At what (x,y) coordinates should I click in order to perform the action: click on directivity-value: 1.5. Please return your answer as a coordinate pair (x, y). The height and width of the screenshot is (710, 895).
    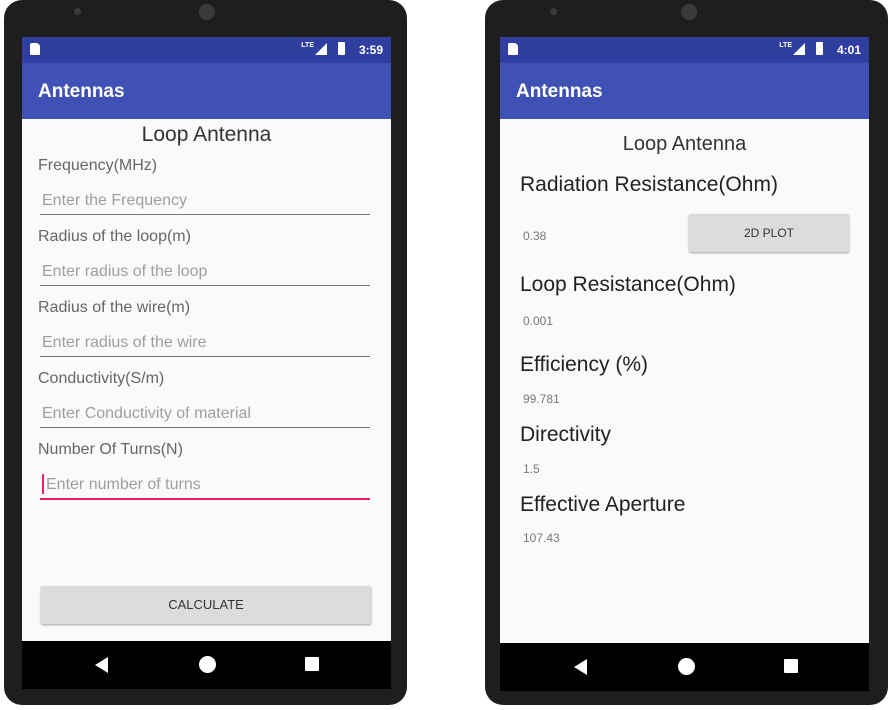
    Looking at the image, I should click on (531, 469).